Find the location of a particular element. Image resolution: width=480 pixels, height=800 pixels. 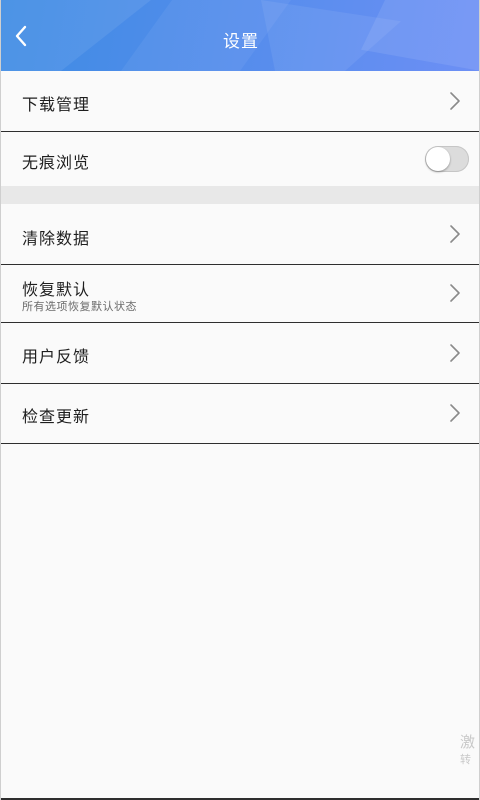

watermark-line1: 激 is located at coordinates (468, 742).